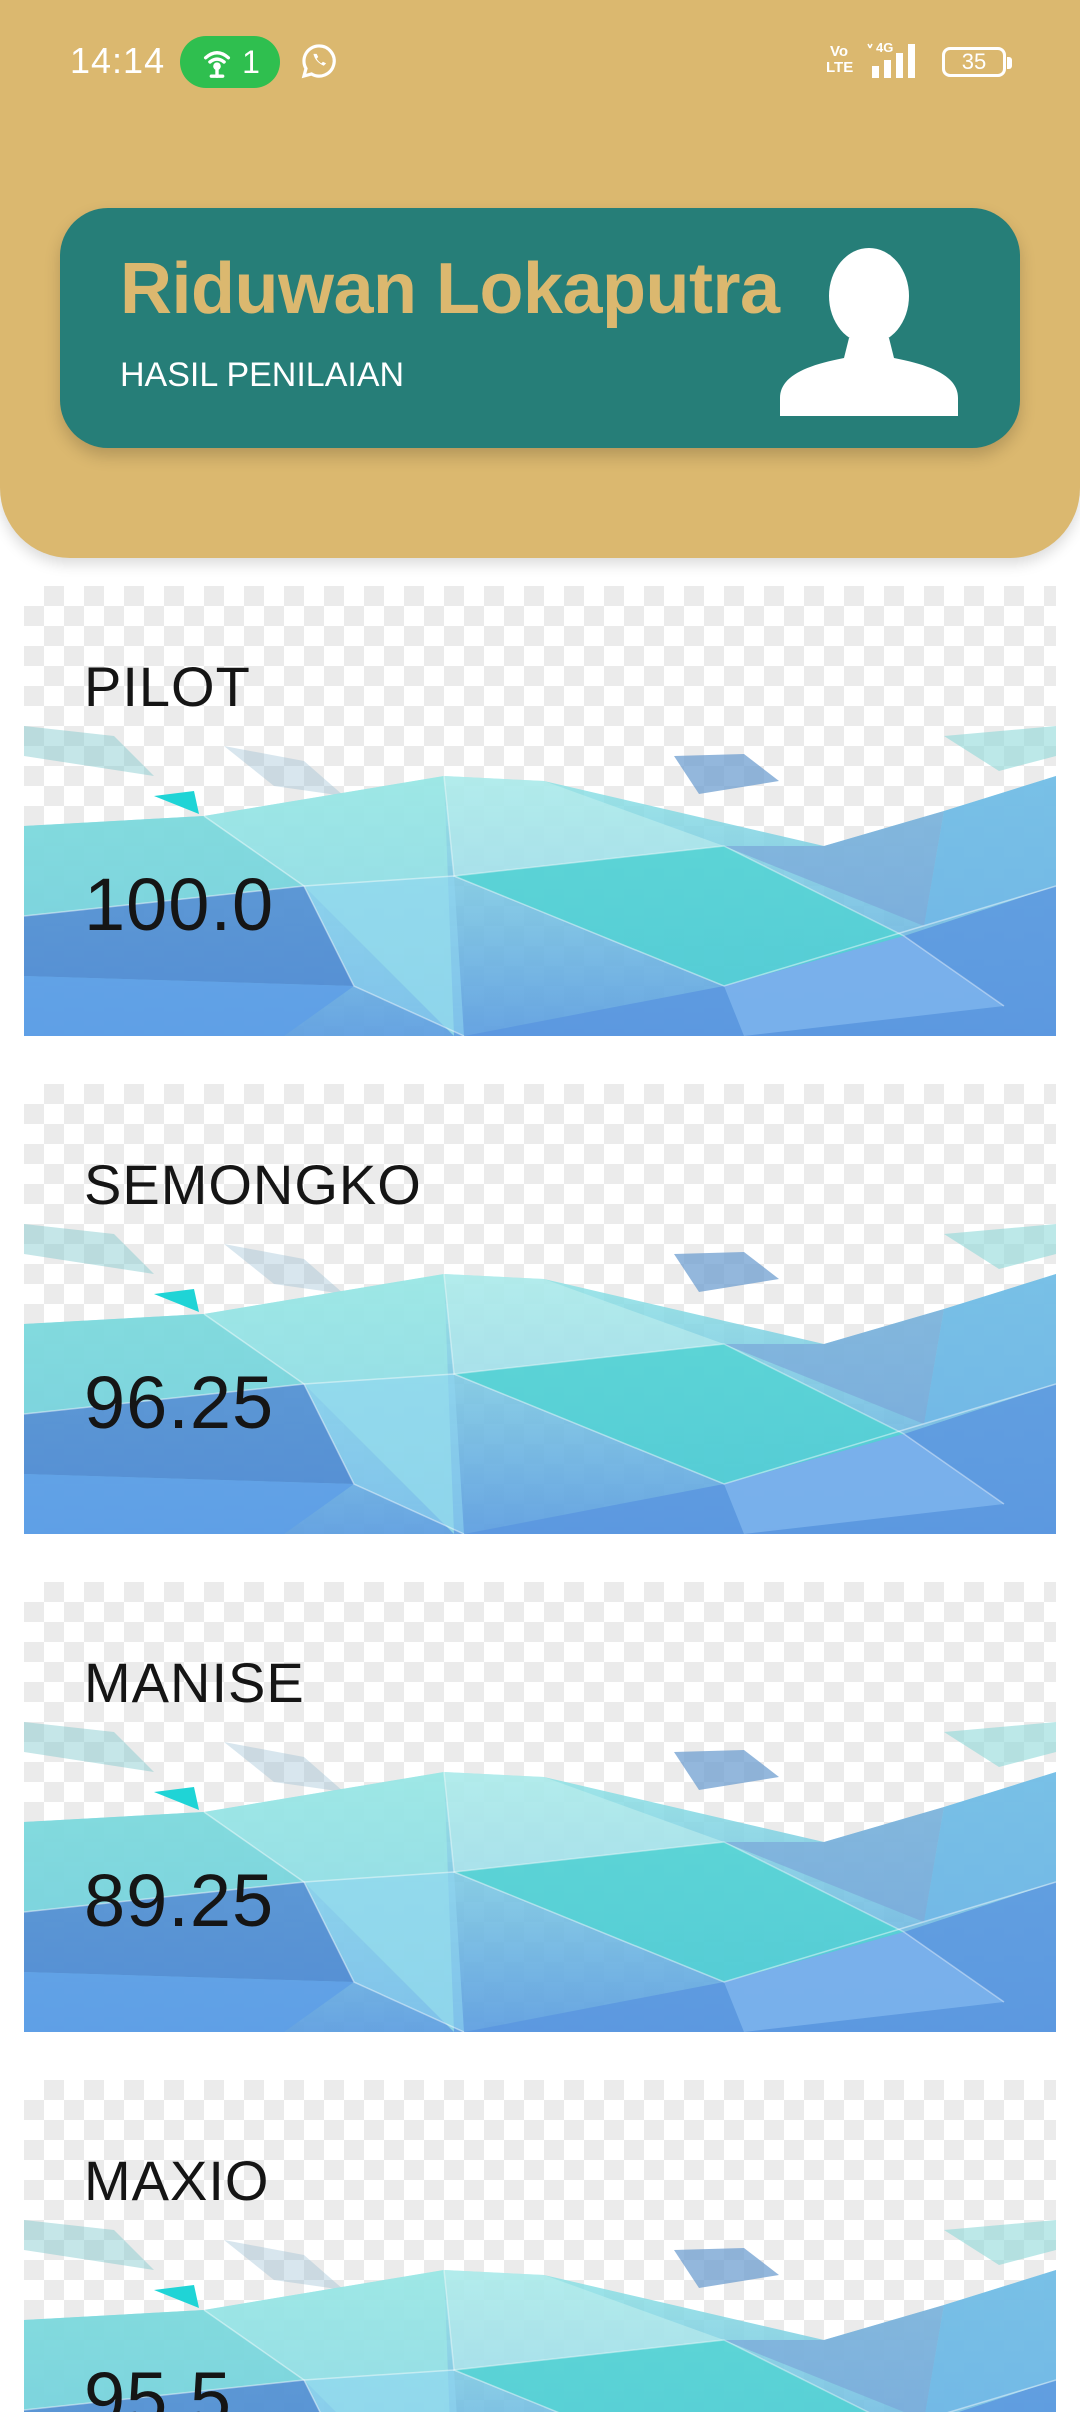 The width and height of the screenshot is (1080, 2412). Describe the element at coordinates (194, 1682) in the screenshot. I see `result-label: MANISE` at that location.